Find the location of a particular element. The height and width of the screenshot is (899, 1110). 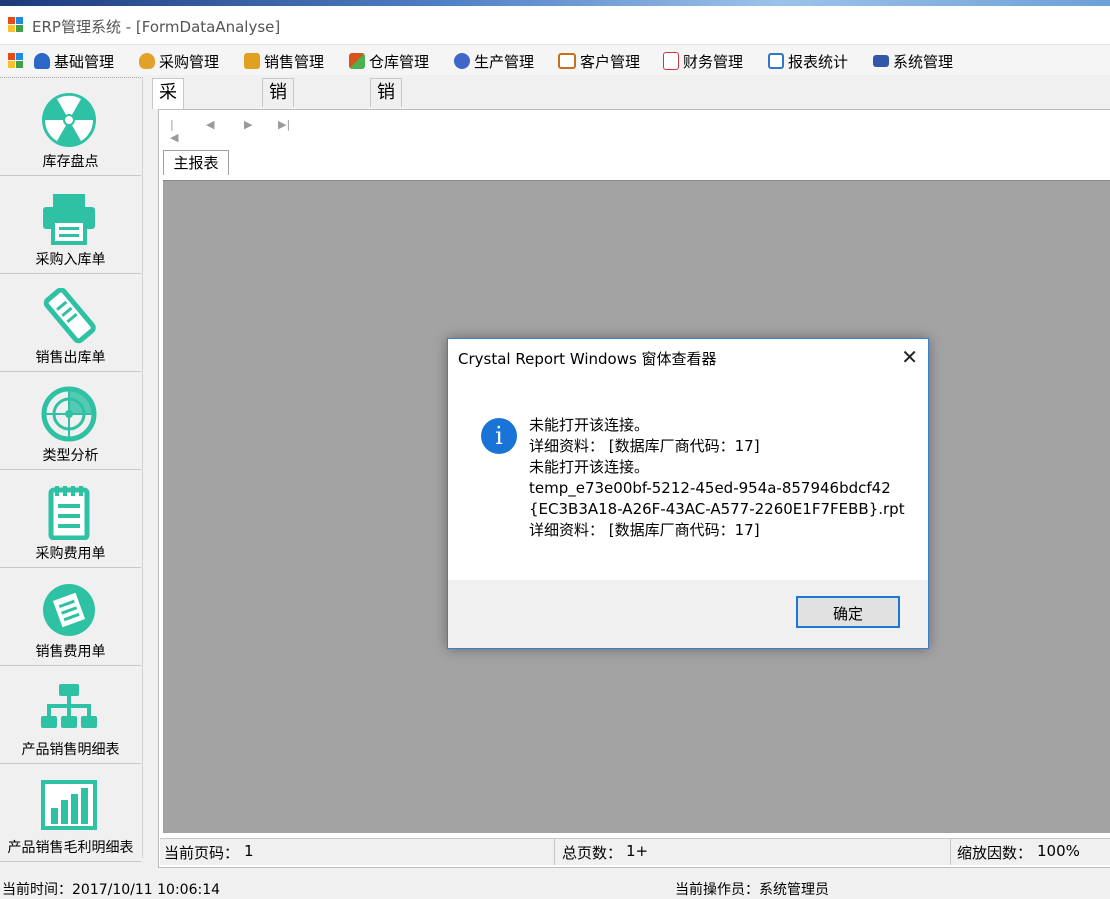

last-page-icon: ▶| is located at coordinates (284, 124).